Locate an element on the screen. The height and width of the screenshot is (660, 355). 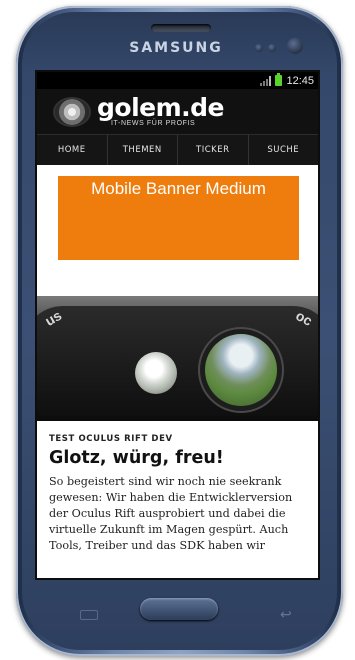
right-lens is located at coordinates (241, 370).